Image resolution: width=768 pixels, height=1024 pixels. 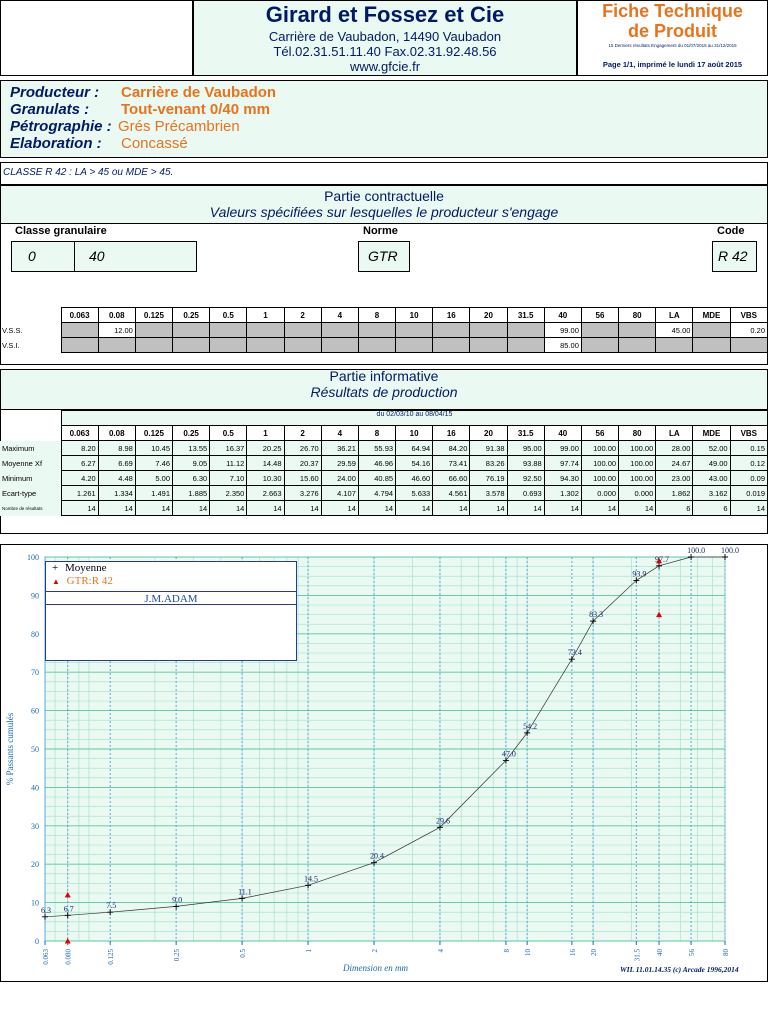 What do you see at coordinates (111, 957) in the screenshot?
I see `x-tick-label: 0.125` at bounding box center [111, 957].